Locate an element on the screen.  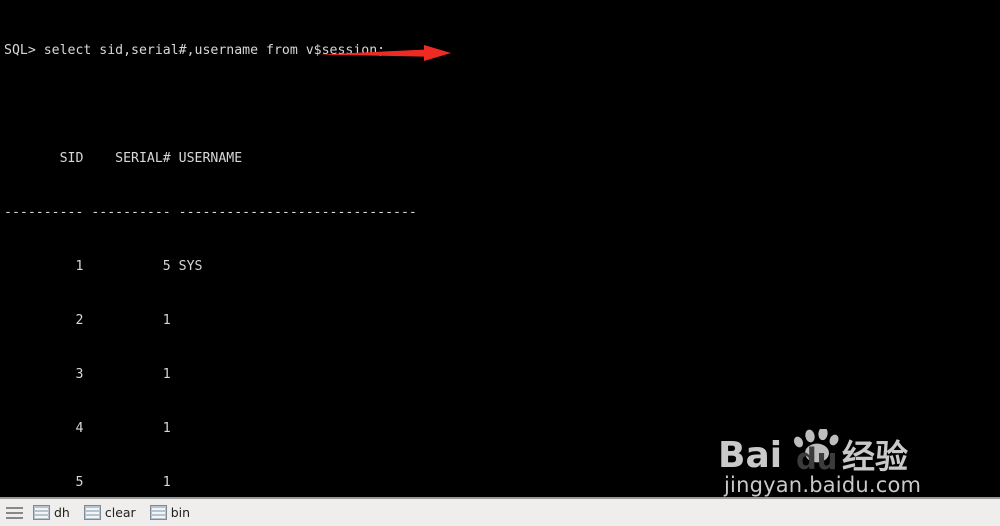
table-row: 5 1 is located at coordinates (87, 482).